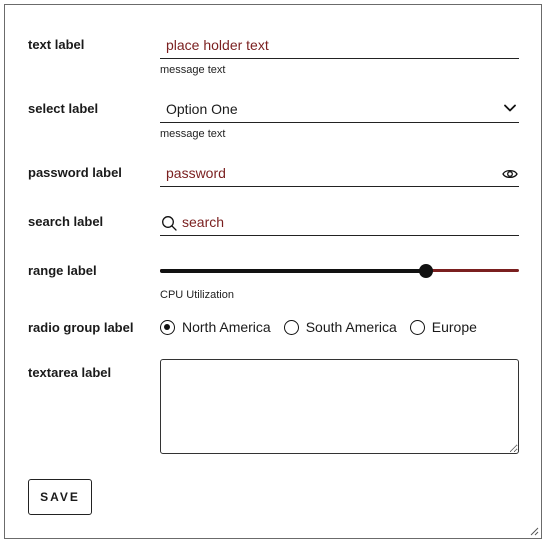  What do you see at coordinates (81, 327) in the screenshot?
I see `radio-group-label: radio group label` at bounding box center [81, 327].